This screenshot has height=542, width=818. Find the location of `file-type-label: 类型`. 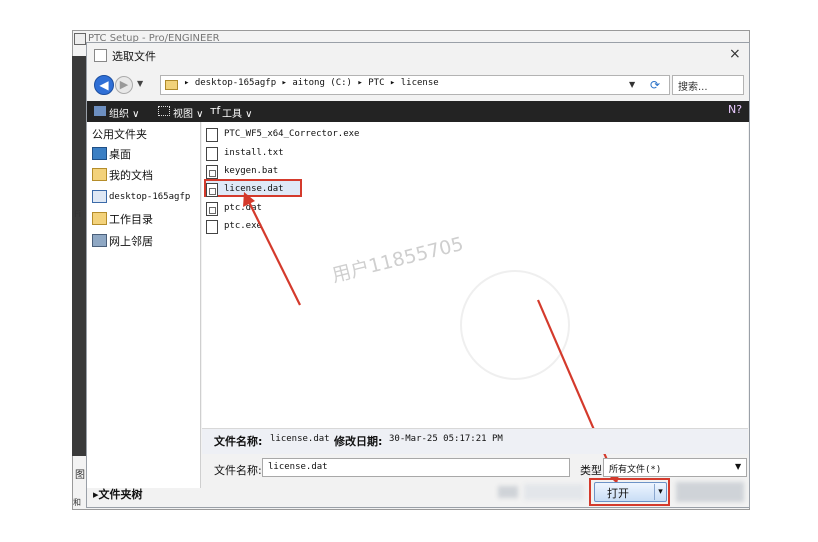

file-type-label: 类型 is located at coordinates (591, 470).